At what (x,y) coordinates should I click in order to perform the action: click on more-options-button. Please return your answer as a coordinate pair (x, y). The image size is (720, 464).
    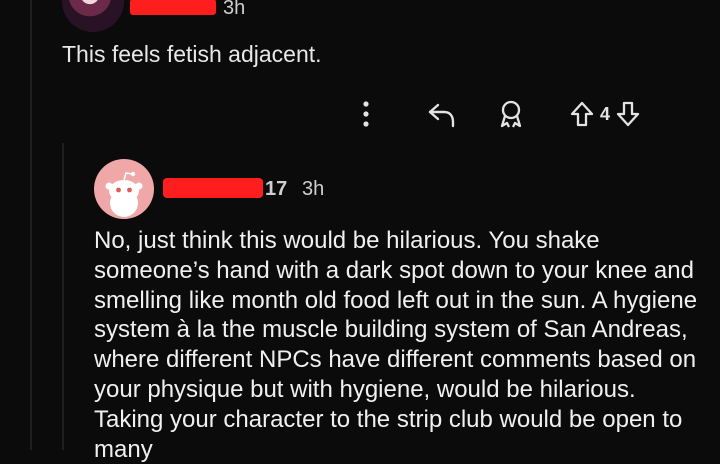
    Looking at the image, I should click on (366, 114).